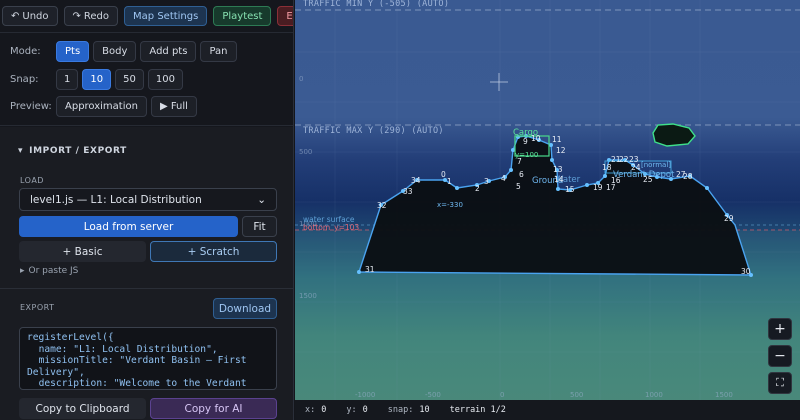 The width and height of the screenshot is (800, 420). What do you see at coordinates (449, 181) in the screenshot?
I see `vertex-number: 1` at bounding box center [449, 181].